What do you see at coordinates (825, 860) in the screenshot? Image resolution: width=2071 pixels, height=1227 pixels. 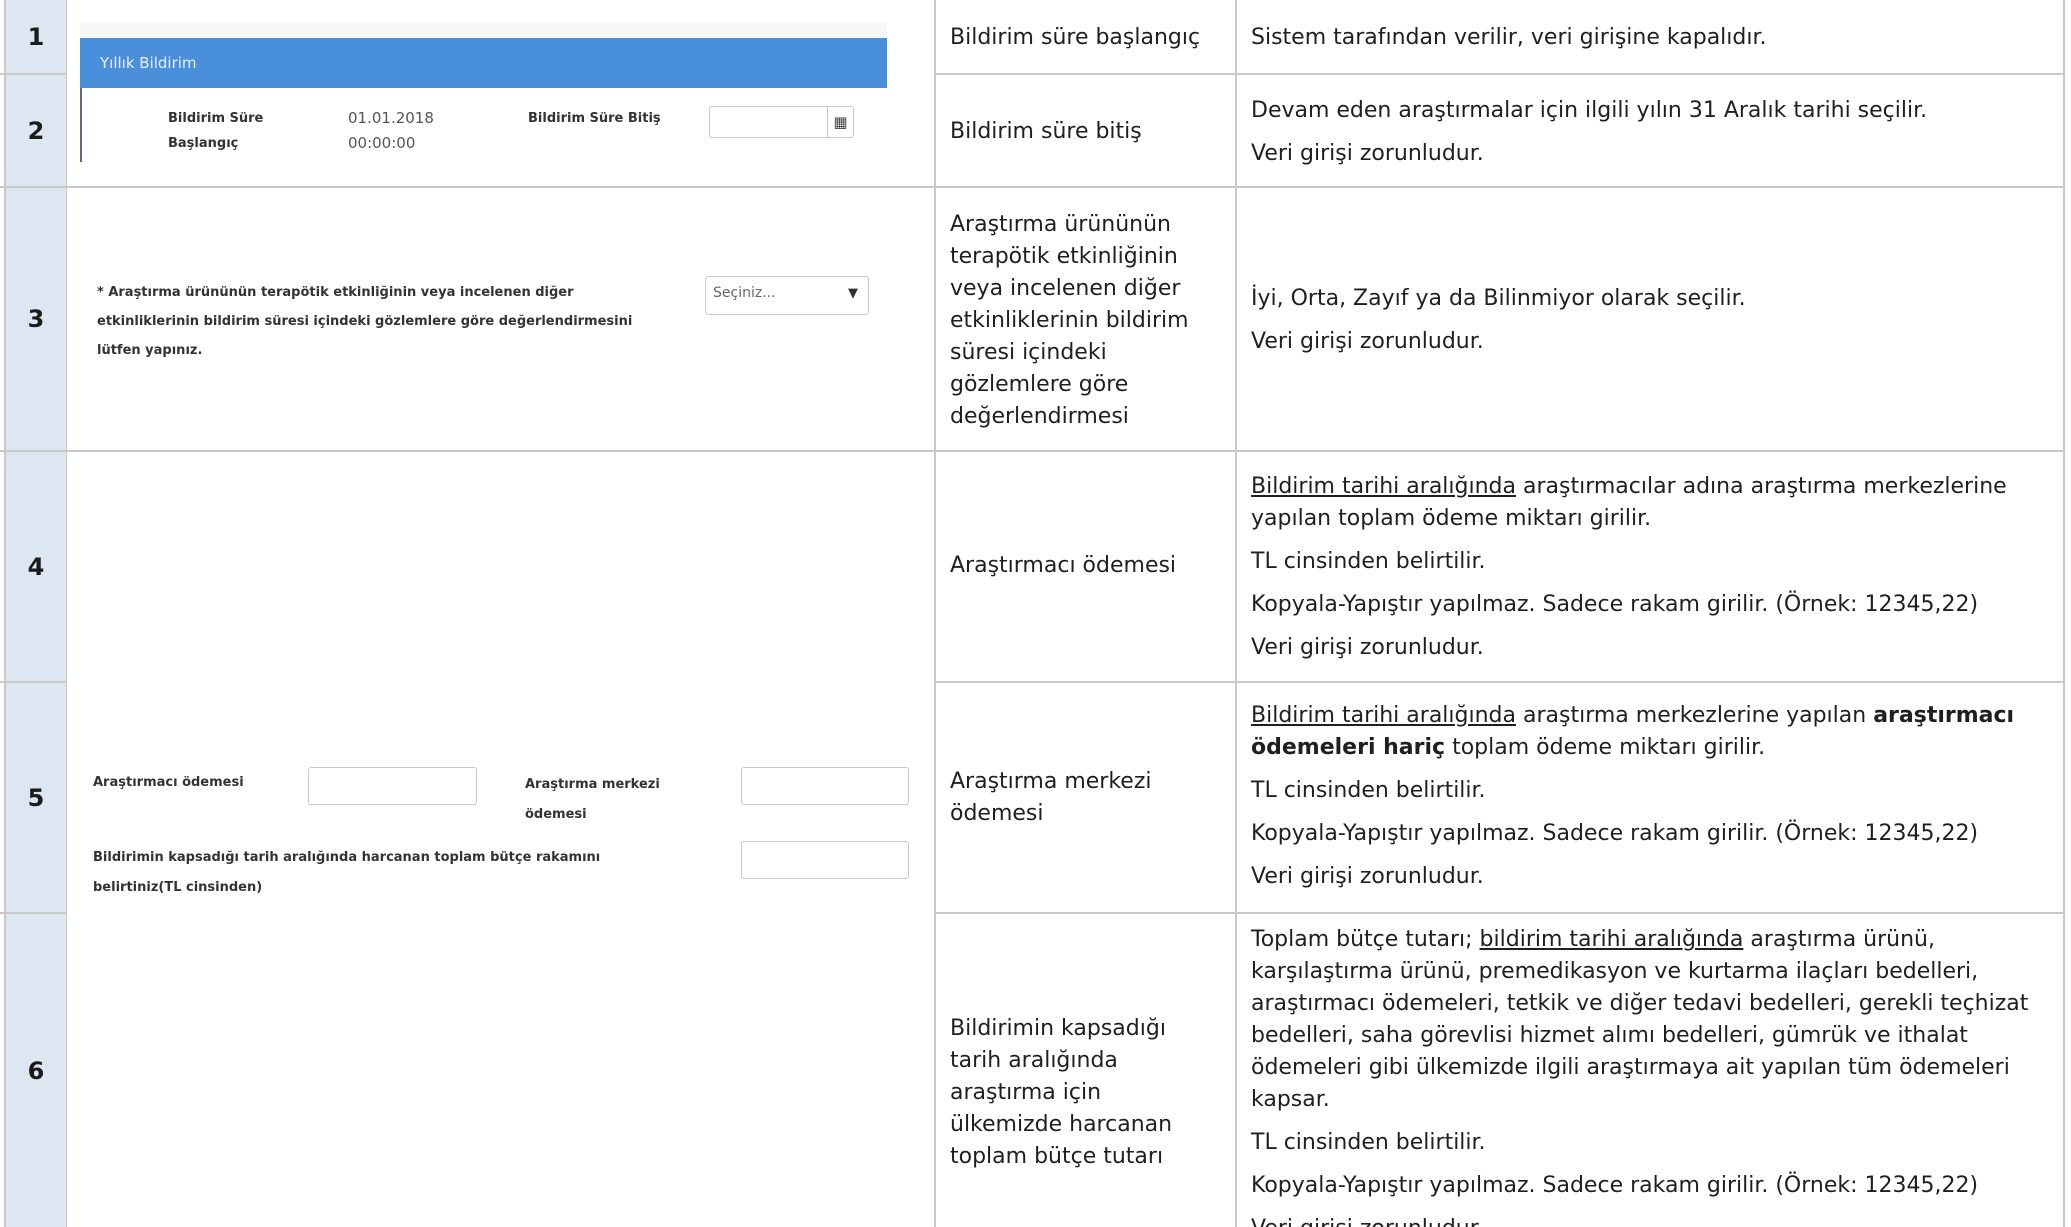 I see `total-budget-input` at bounding box center [825, 860].